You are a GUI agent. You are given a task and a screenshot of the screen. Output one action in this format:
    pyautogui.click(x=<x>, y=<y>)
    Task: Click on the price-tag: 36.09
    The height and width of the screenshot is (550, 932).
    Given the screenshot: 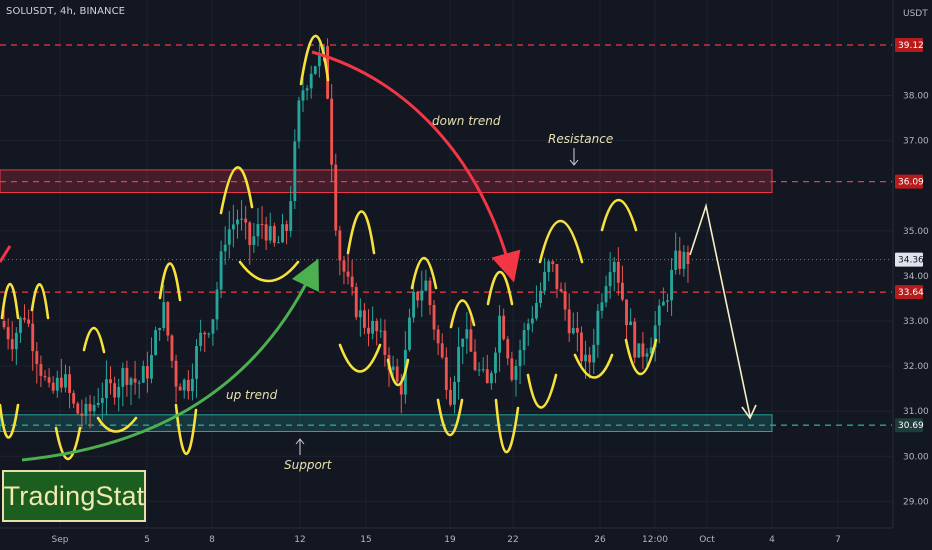 What is the action you would take?
    pyautogui.click(x=911, y=183)
    